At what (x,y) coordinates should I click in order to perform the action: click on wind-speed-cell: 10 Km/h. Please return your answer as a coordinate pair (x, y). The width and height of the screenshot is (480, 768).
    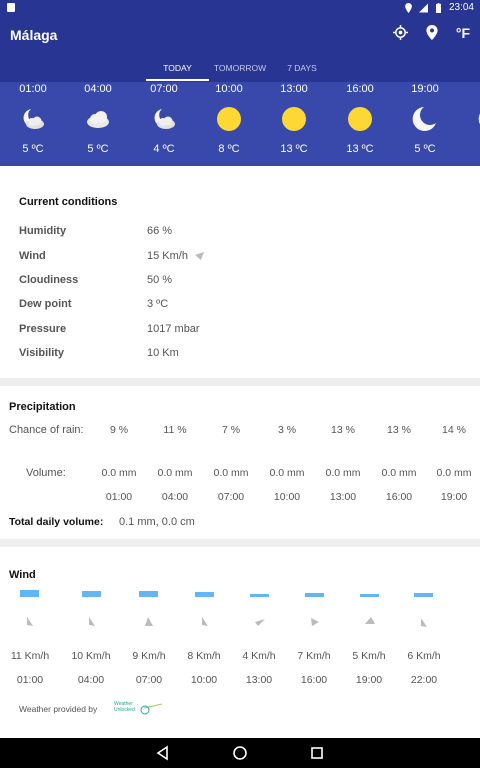
    Looking at the image, I should click on (91, 656).